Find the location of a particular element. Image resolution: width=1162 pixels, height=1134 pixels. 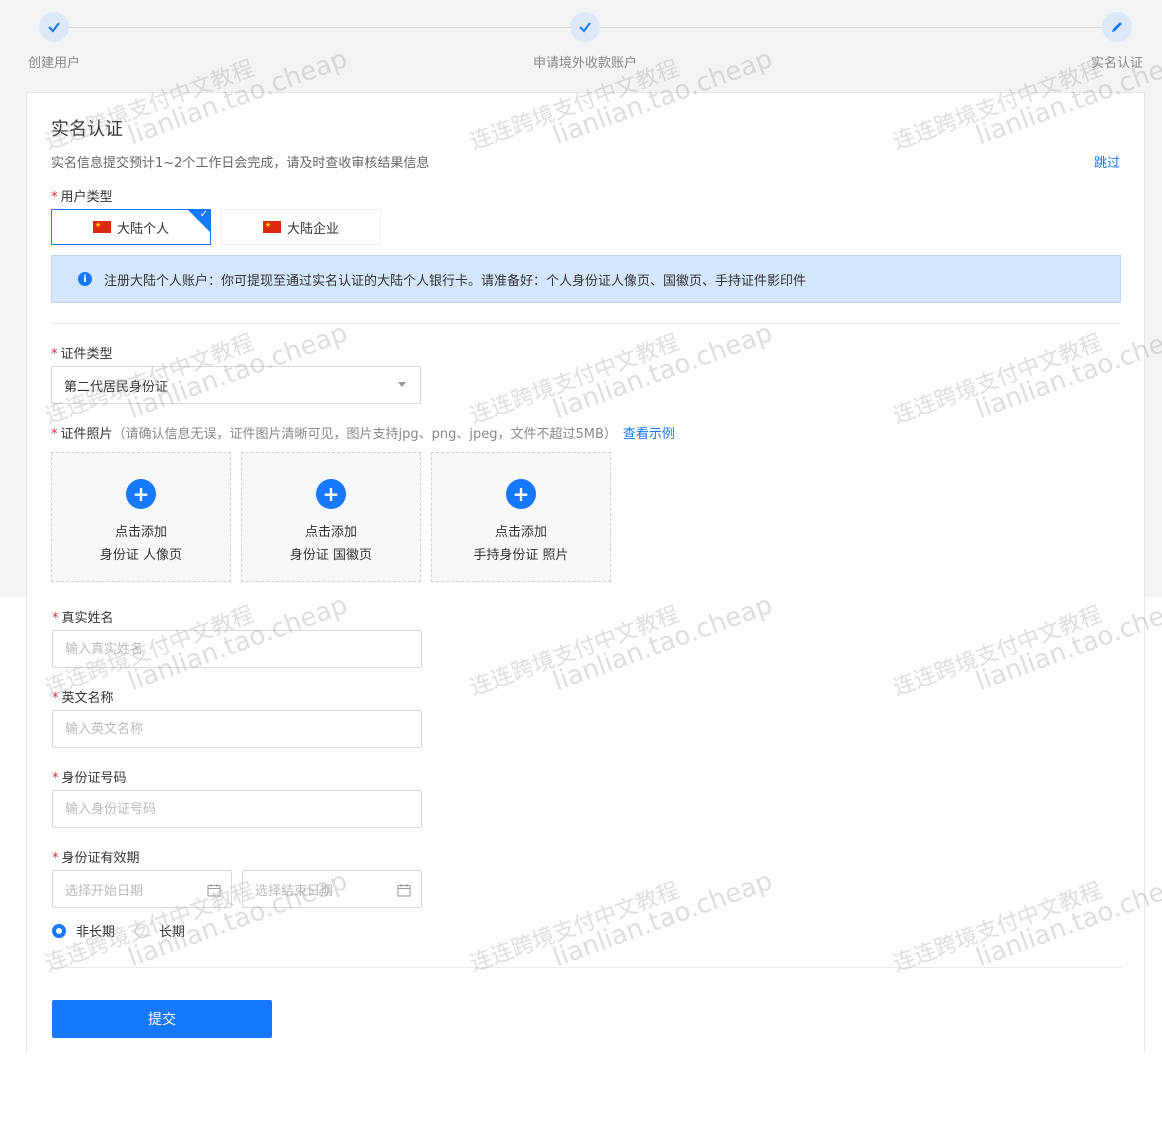

user-type-label: * 用户类型 is located at coordinates (82, 197).